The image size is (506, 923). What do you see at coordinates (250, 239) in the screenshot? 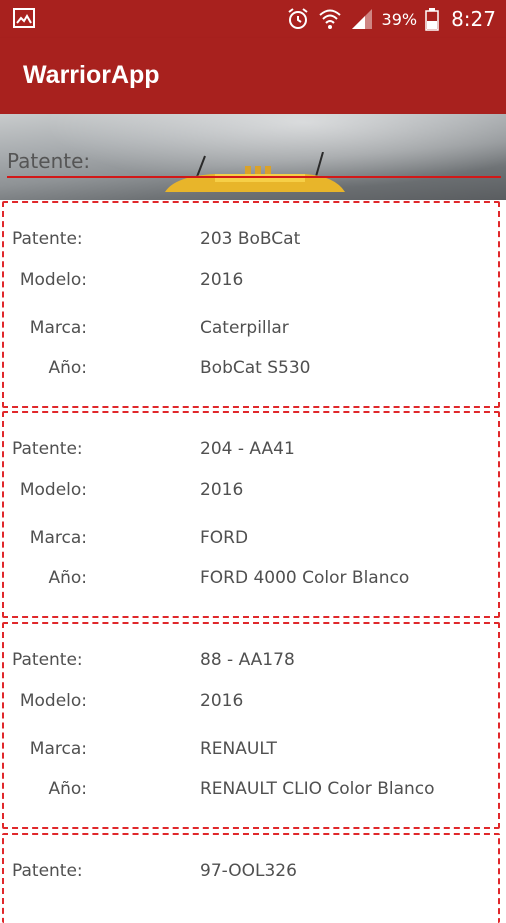
I see `patente-value: 203 BoBCat` at bounding box center [250, 239].